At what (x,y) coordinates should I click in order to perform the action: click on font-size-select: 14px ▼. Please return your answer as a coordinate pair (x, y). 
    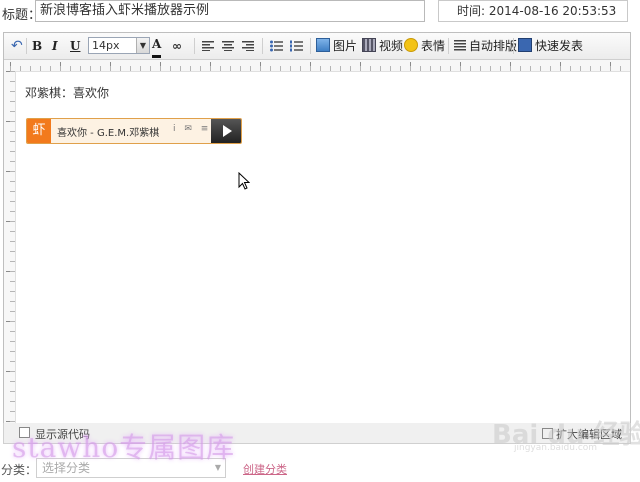
    Looking at the image, I should click on (119, 45).